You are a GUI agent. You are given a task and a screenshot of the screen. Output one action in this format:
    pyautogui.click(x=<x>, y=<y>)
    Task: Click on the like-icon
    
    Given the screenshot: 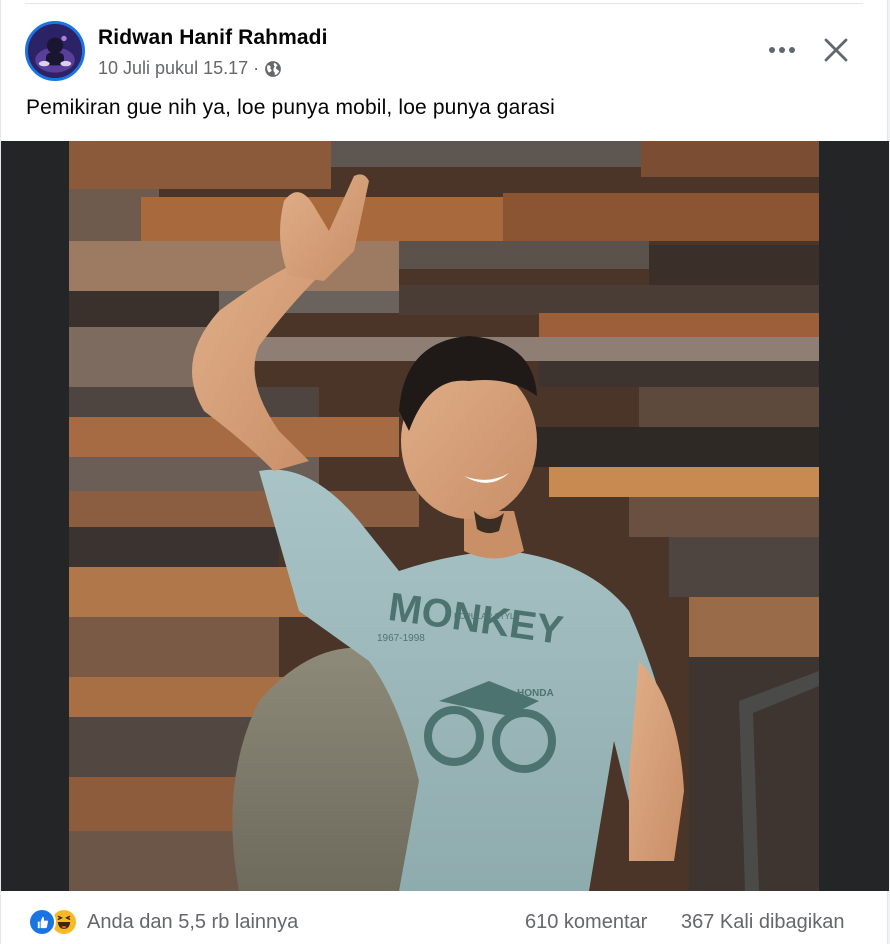 What is the action you would take?
    pyautogui.click(x=42, y=922)
    